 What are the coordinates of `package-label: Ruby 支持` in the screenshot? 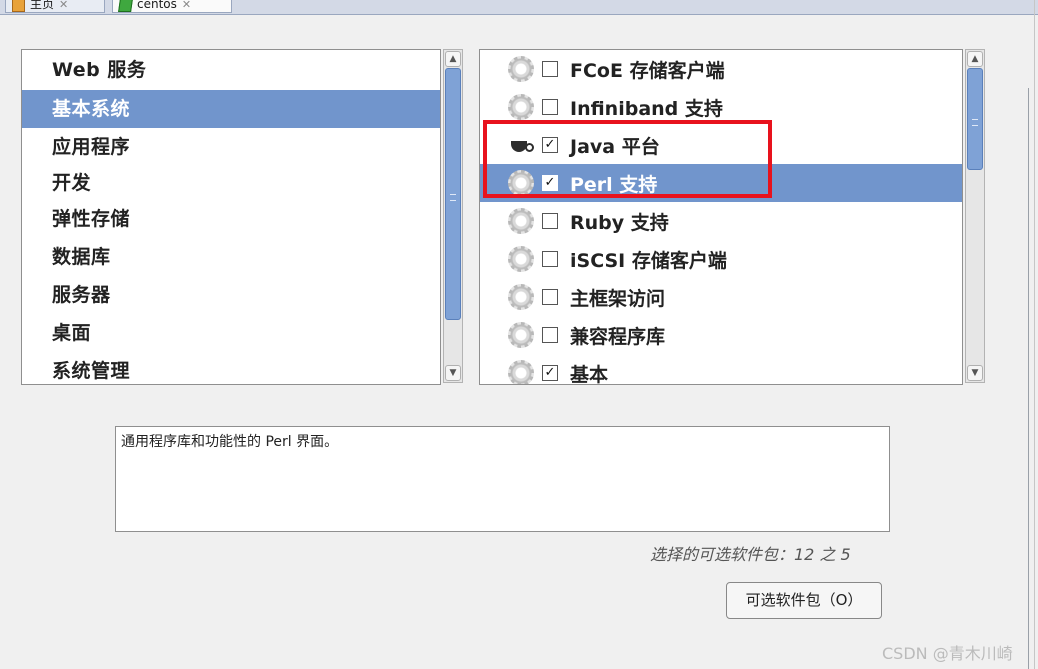 It's located at (619, 222).